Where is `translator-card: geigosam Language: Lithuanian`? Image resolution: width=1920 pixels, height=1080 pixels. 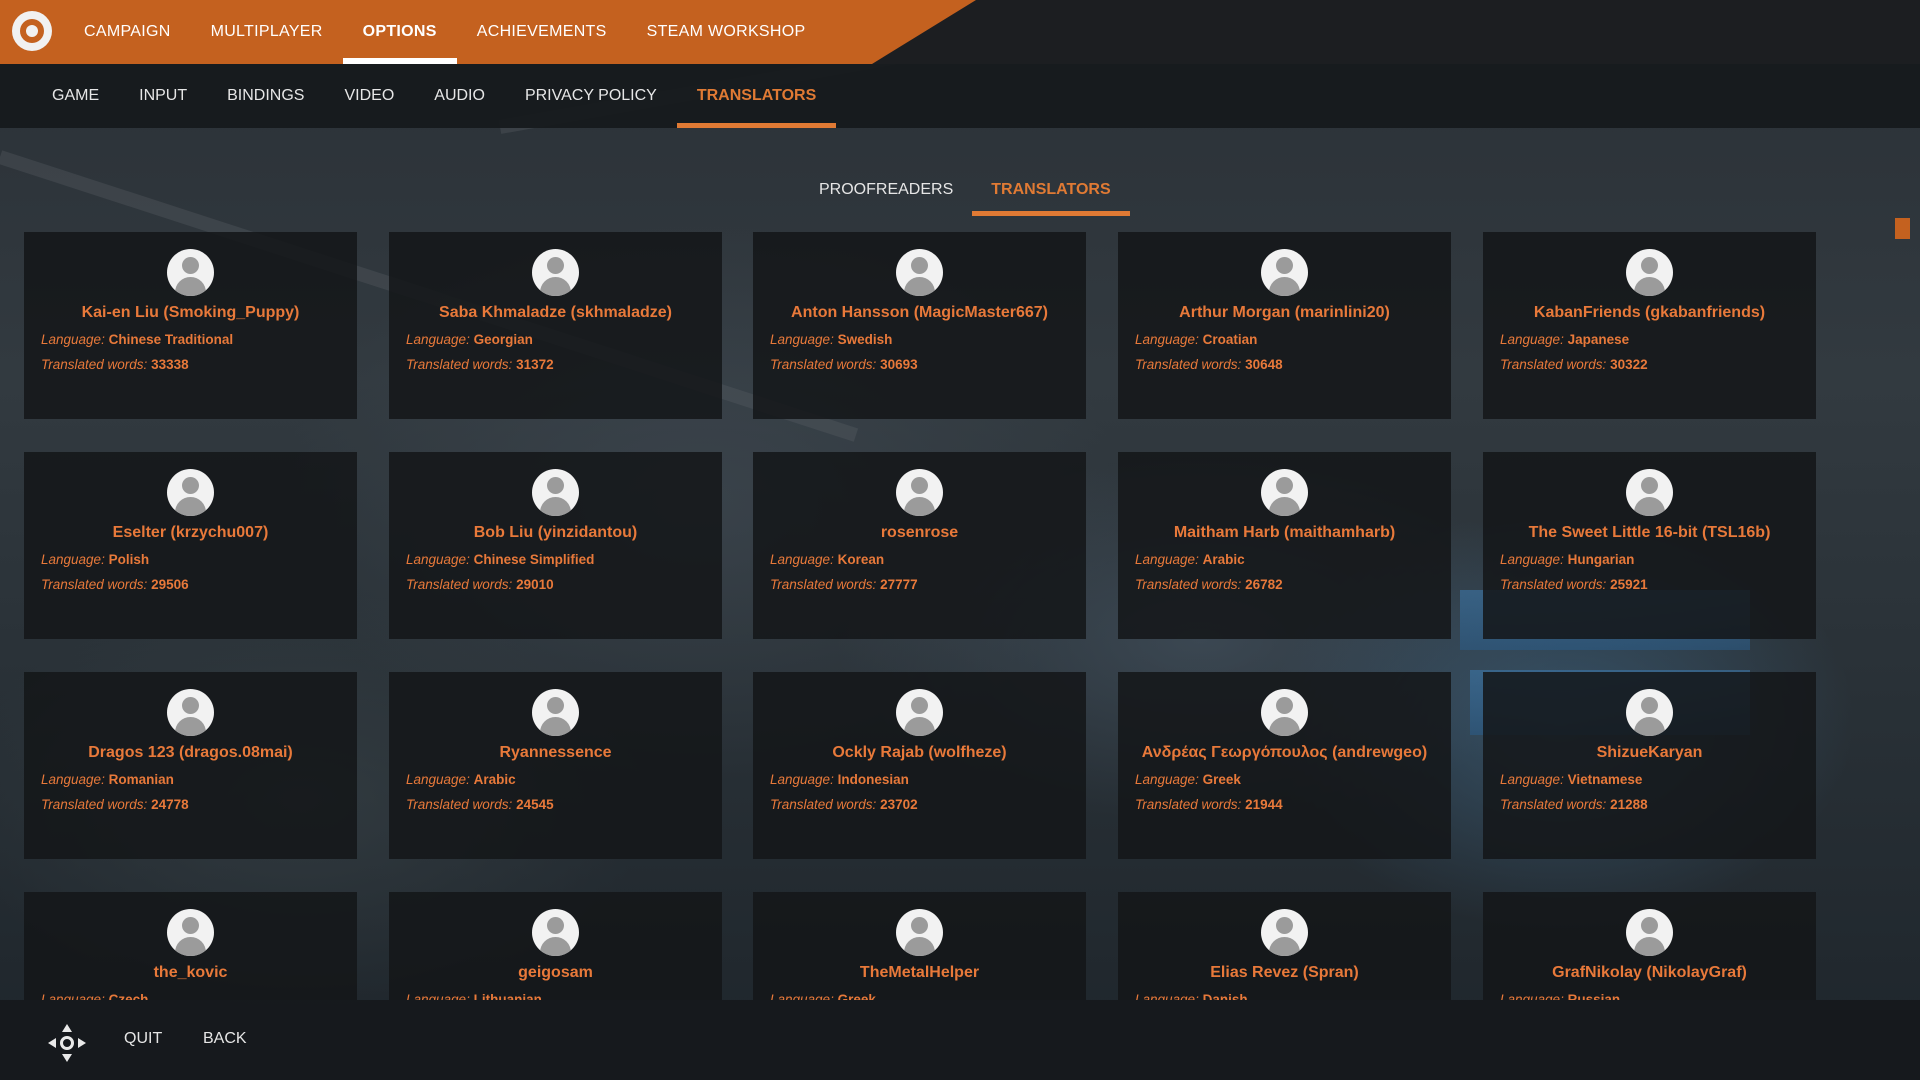
translator-card: geigosam Language: Lithuanian is located at coordinates (555, 946).